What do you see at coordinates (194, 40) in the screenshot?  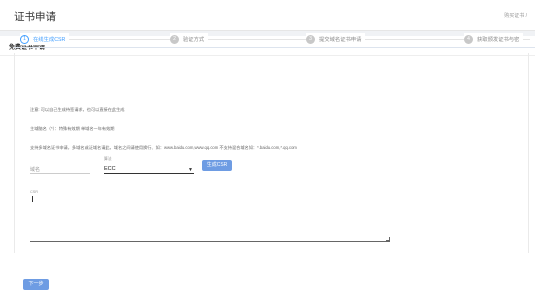 I see `step-label-2: 验证方式` at bounding box center [194, 40].